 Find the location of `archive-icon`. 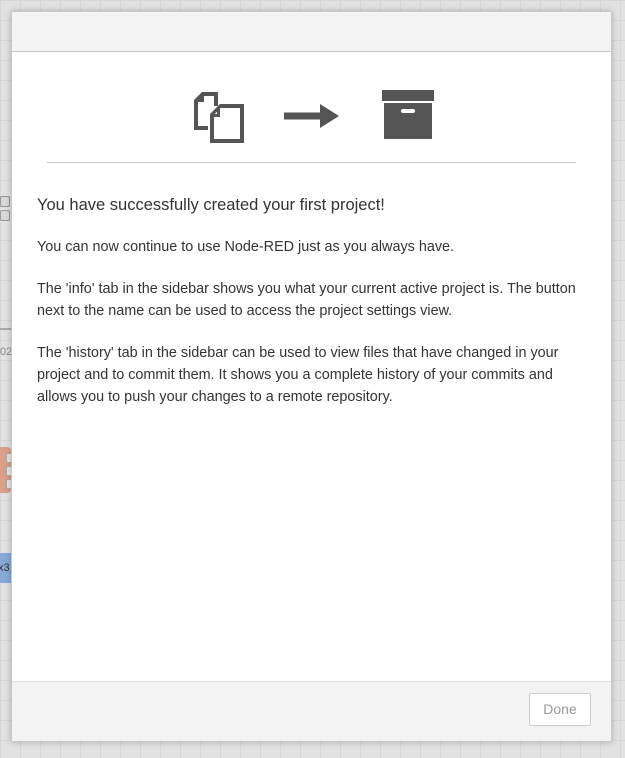

archive-icon is located at coordinates (408, 117).